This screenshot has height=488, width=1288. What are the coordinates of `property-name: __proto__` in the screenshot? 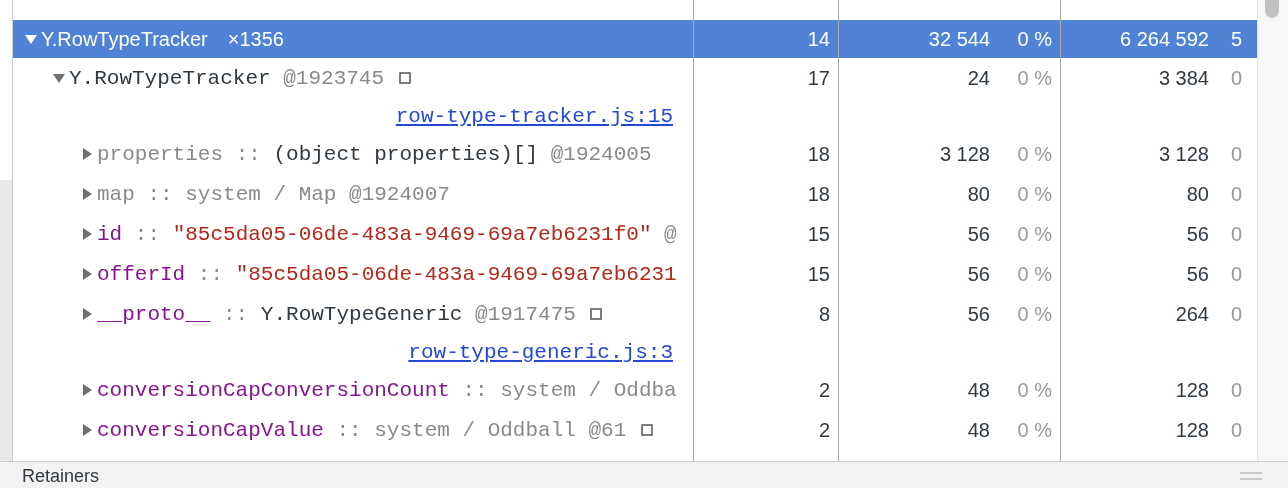 It's located at (154, 314).